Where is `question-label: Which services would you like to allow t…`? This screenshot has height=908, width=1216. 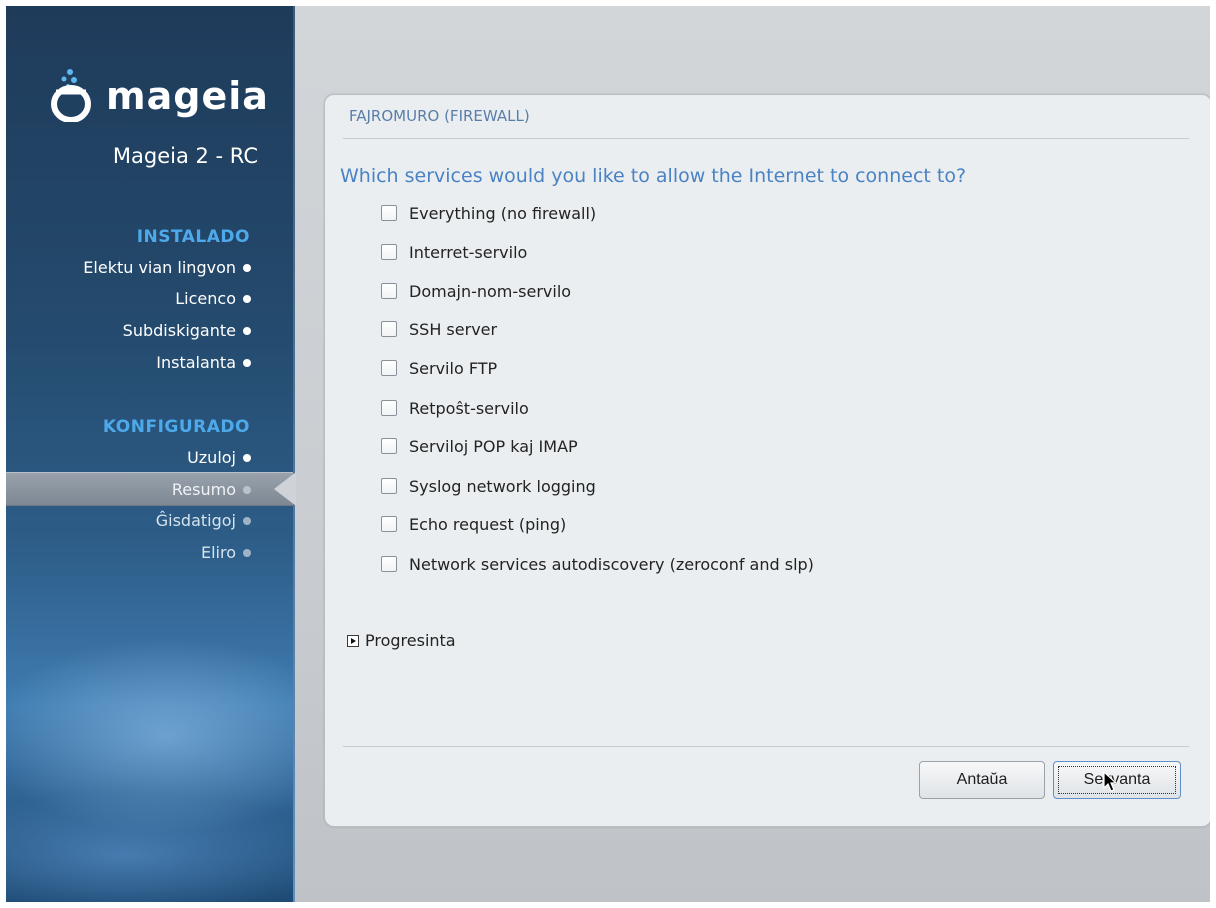 question-label: Which services would you like to allow t… is located at coordinates (653, 176).